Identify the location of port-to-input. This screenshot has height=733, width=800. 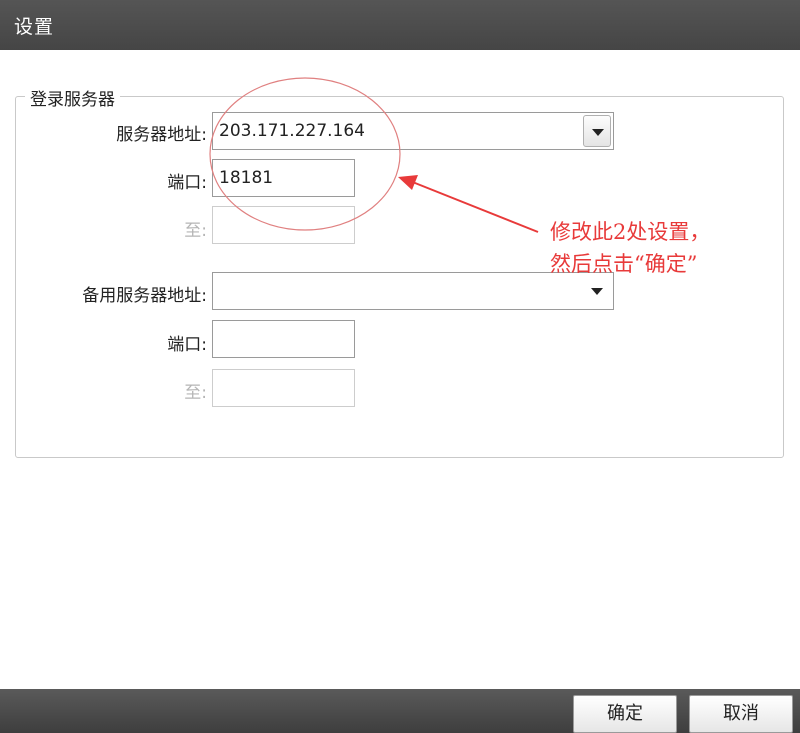
(283, 225).